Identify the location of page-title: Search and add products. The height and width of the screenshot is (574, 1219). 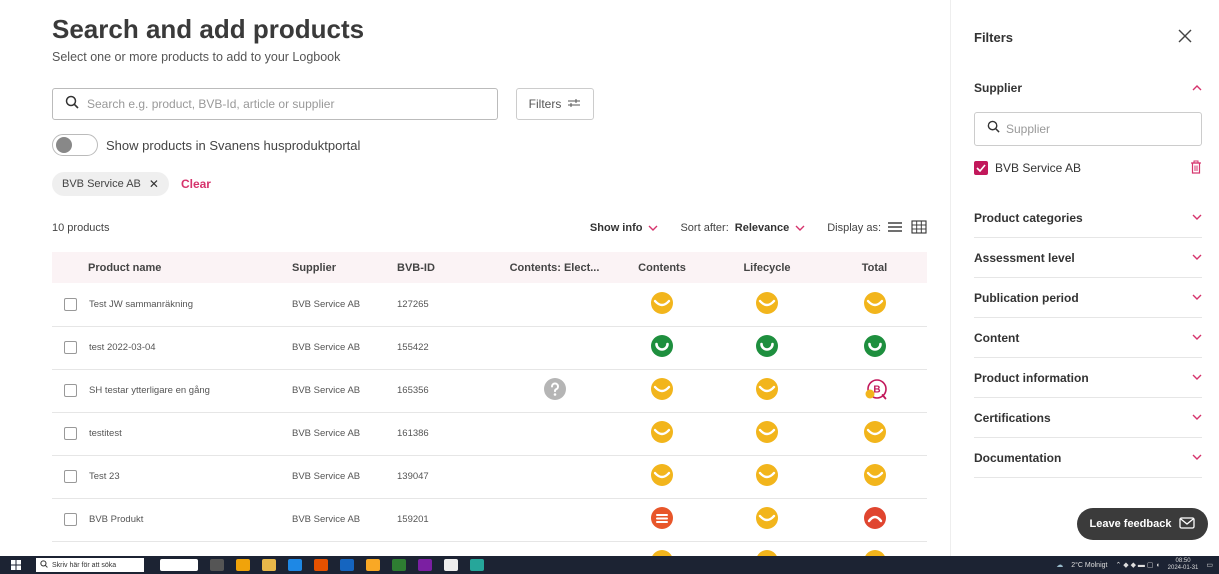
(208, 29).